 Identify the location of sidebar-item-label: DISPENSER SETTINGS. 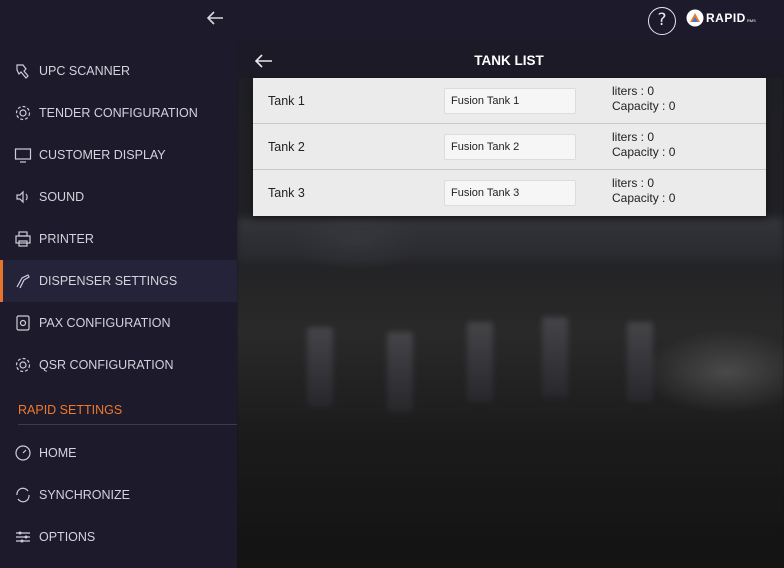
(108, 281).